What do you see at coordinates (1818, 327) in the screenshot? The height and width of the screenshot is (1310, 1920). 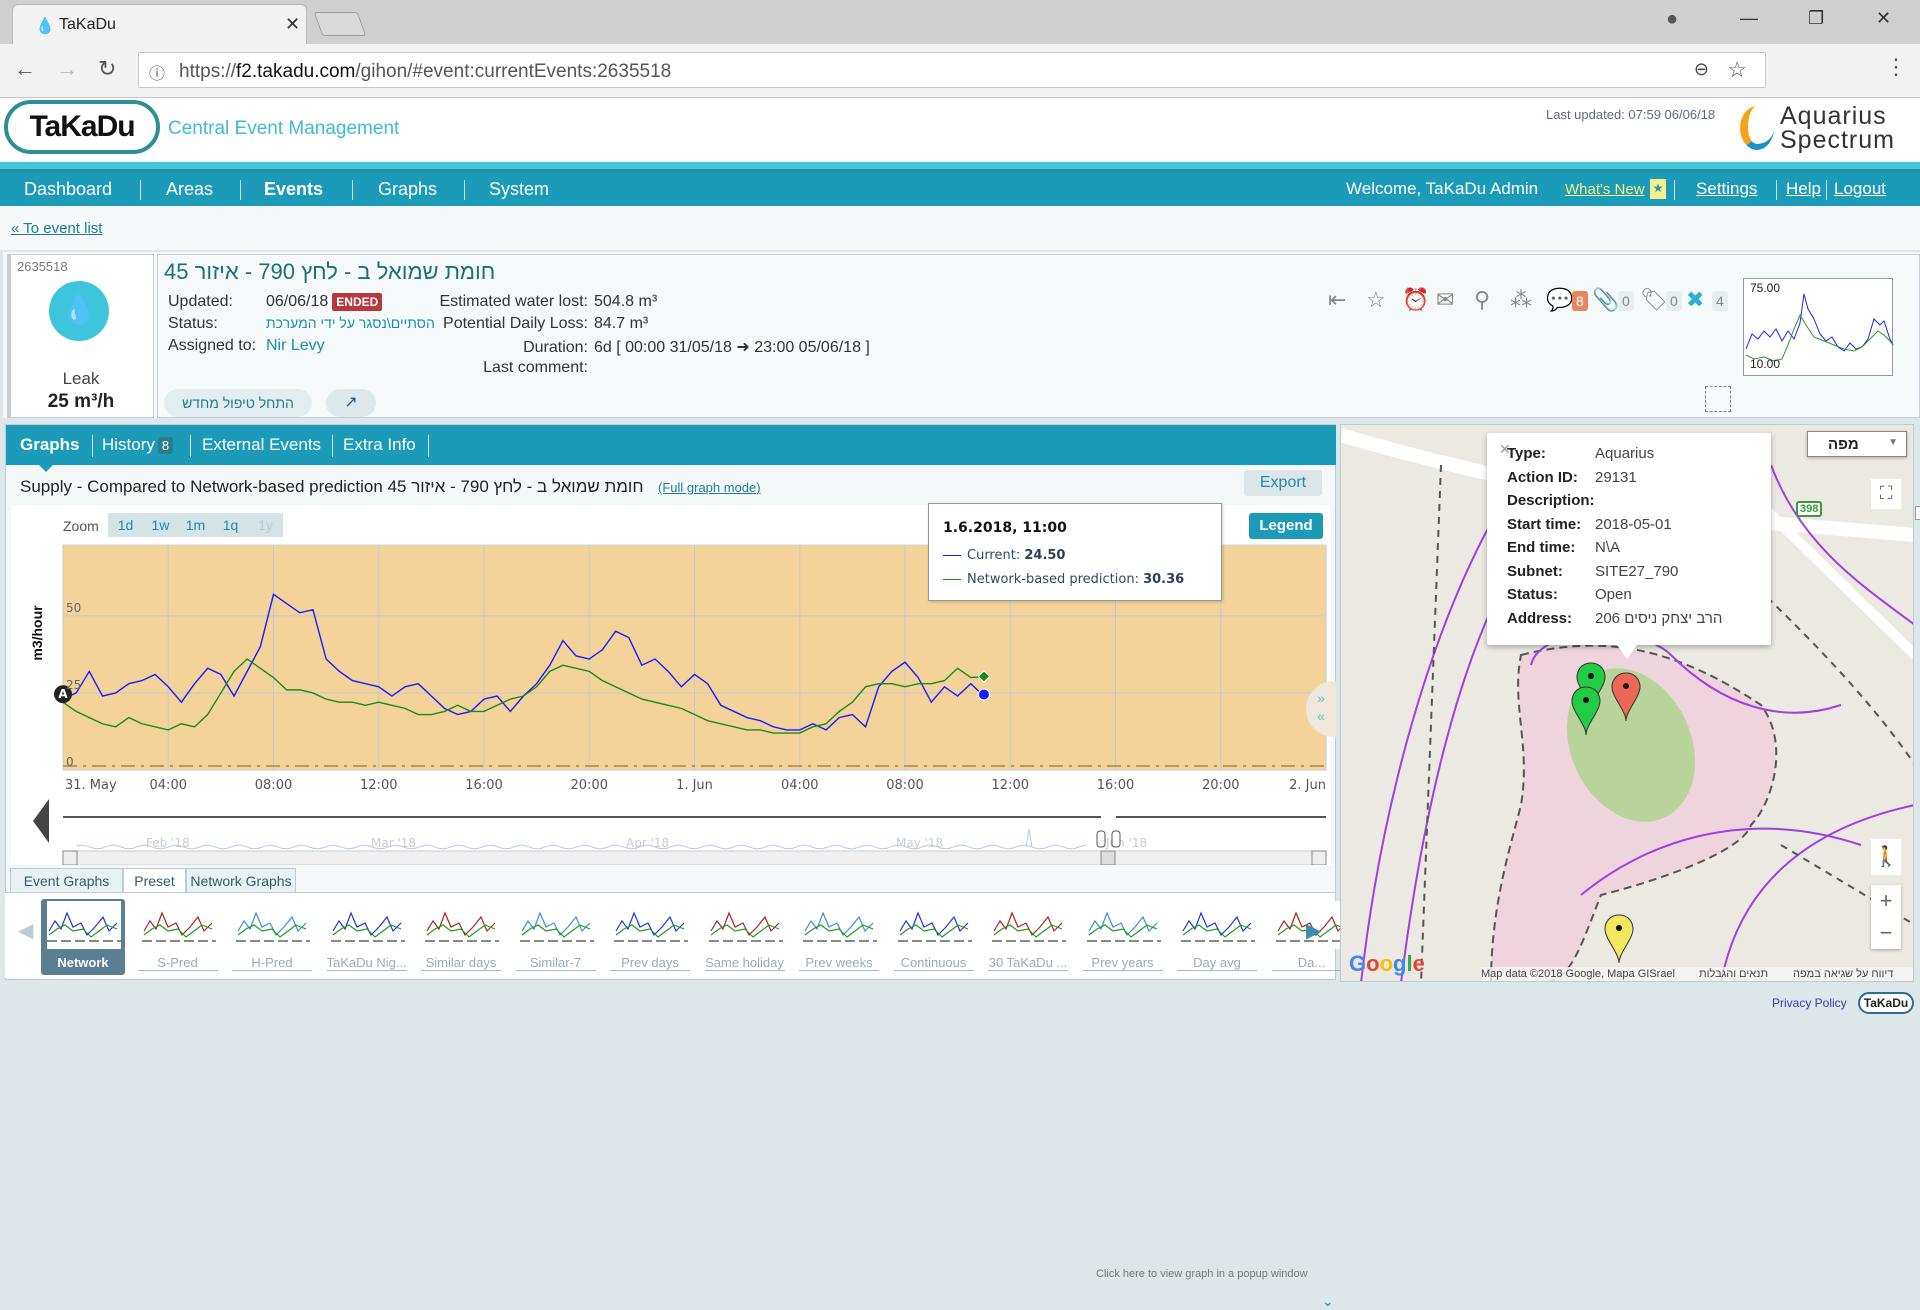 I see `mini-chart: 75.00 10.00` at bounding box center [1818, 327].